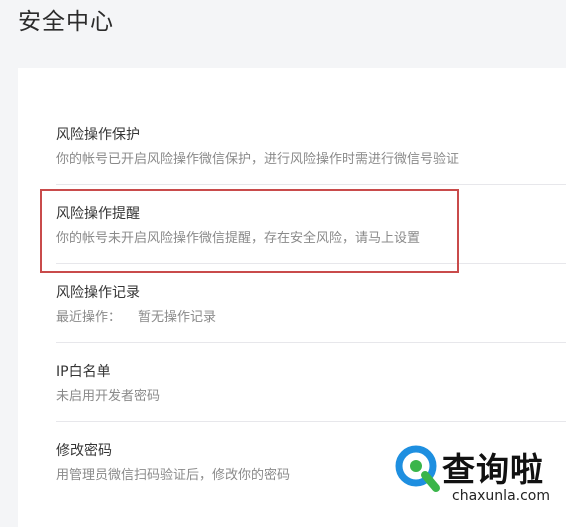 Image resolution: width=566 pixels, height=527 pixels. What do you see at coordinates (258, 159) in the screenshot?
I see `item-description: 你的帐号已开启风险操作微信保护，进行风险操作时需进行微信号验证` at bounding box center [258, 159].